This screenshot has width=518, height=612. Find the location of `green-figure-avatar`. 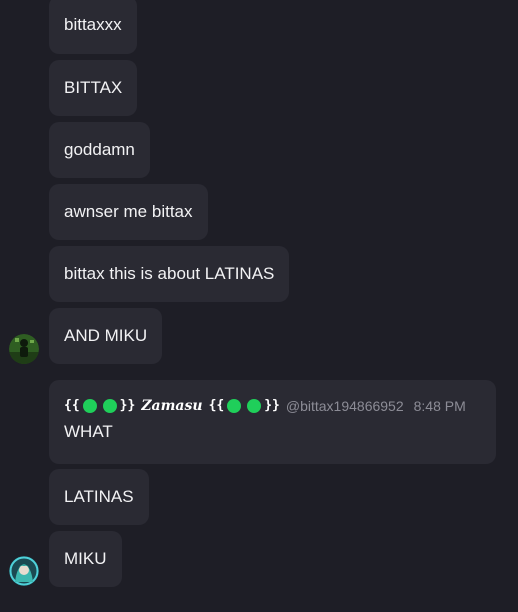

green-figure-avatar is located at coordinates (24, 349).